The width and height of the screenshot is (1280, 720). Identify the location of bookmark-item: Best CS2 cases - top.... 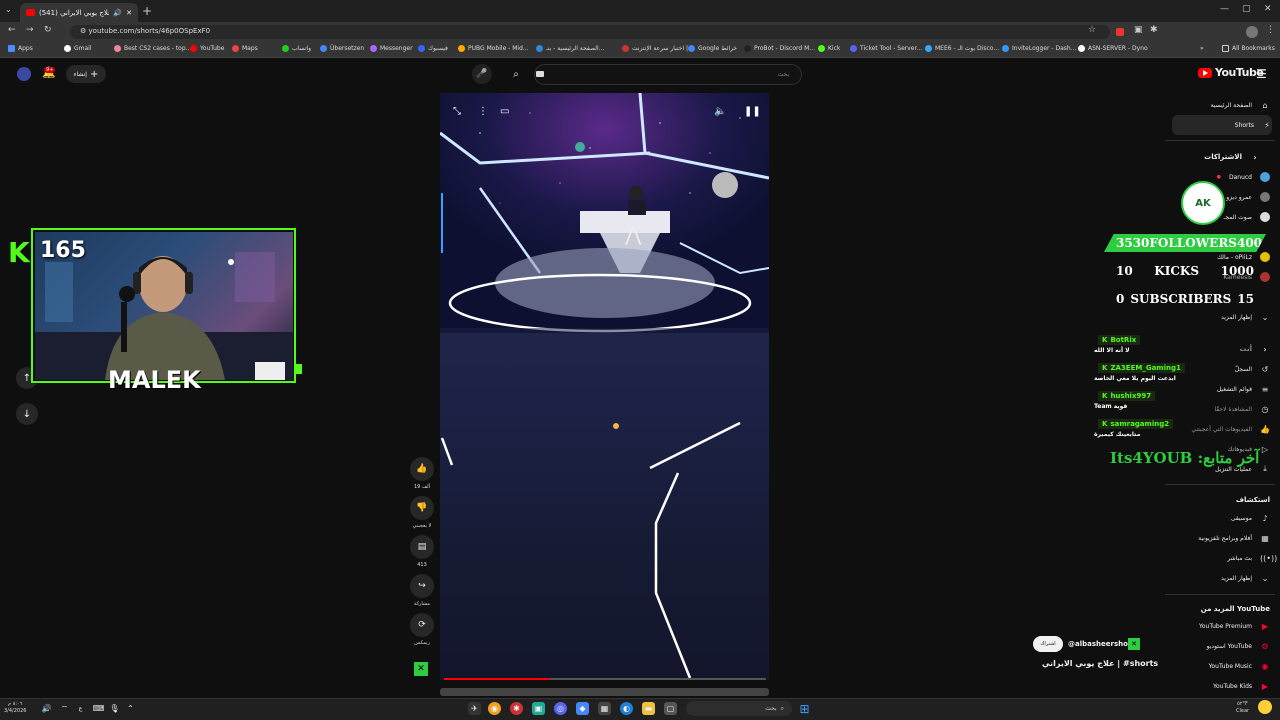
(152, 48).